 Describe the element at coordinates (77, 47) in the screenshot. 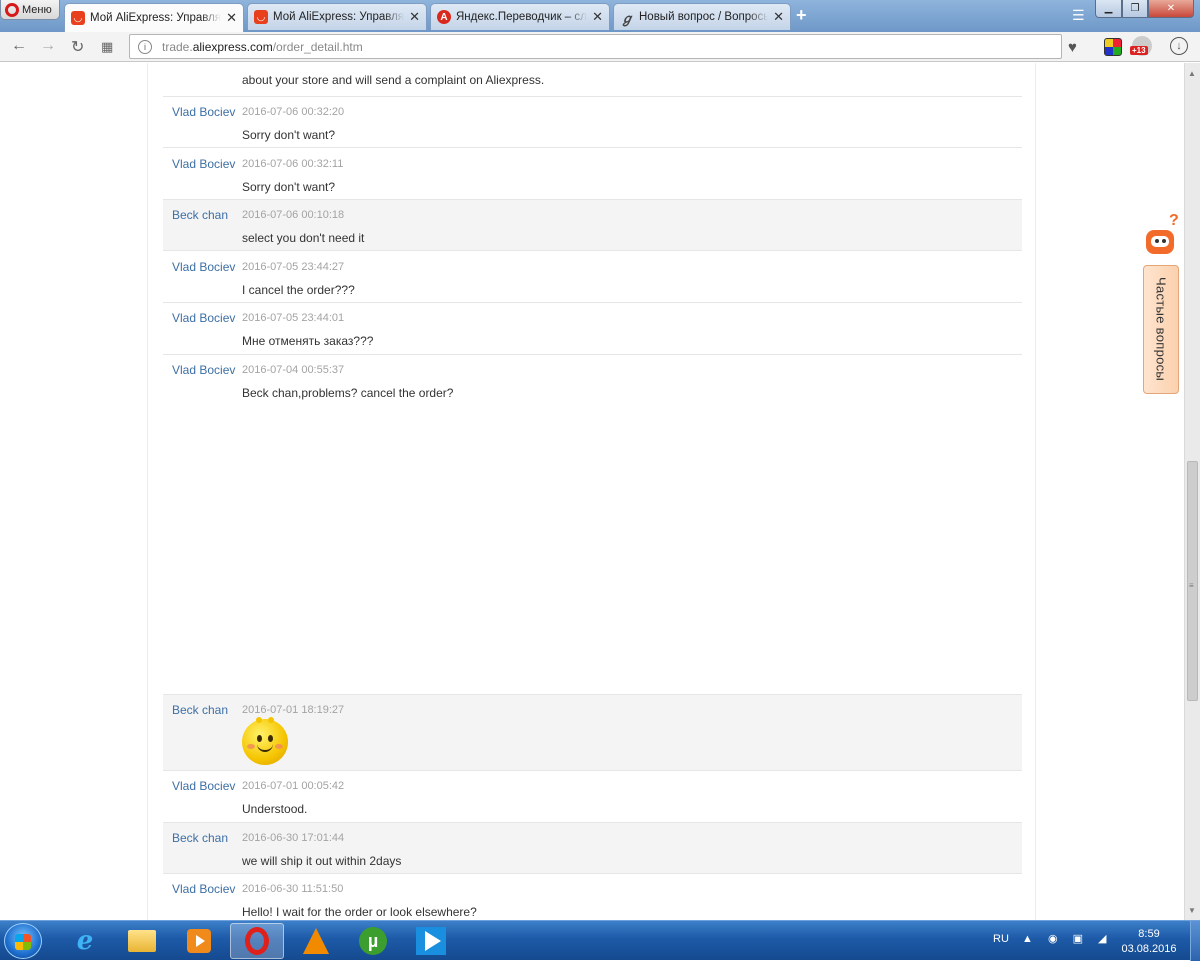

I see `reload-icon: ↻` at that location.